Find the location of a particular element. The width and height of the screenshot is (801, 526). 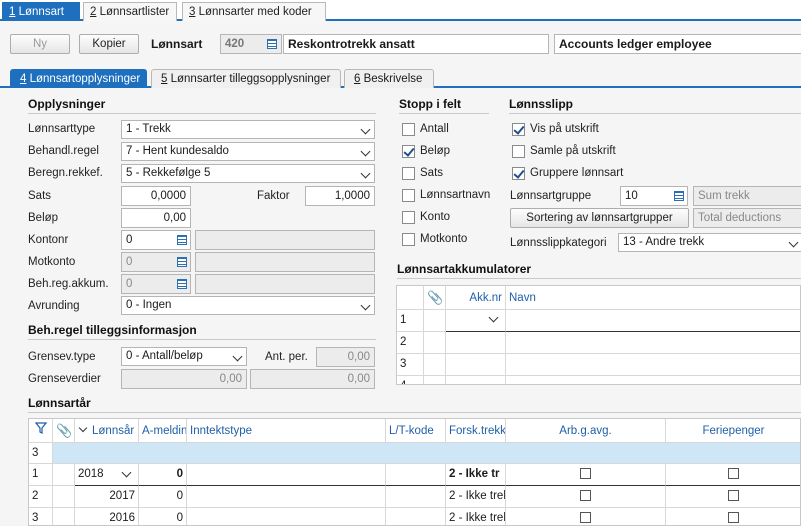

col-inntektstype: Inntektstype is located at coordinates (286, 431).